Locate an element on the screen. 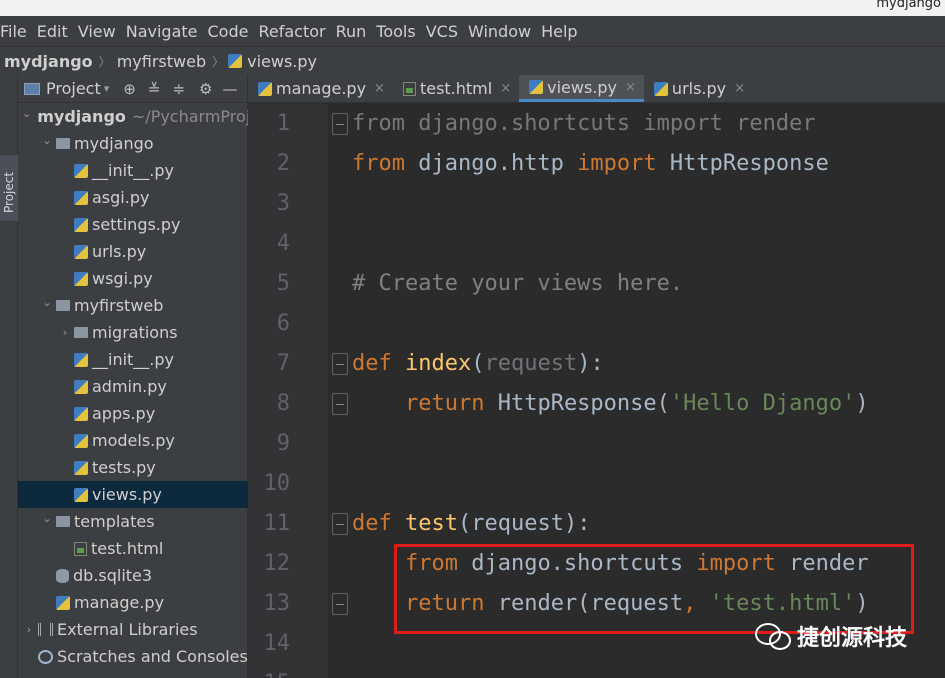 Image resolution: width=945 pixels, height=678 pixels. hide-panel-icon: — is located at coordinates (229, 89).